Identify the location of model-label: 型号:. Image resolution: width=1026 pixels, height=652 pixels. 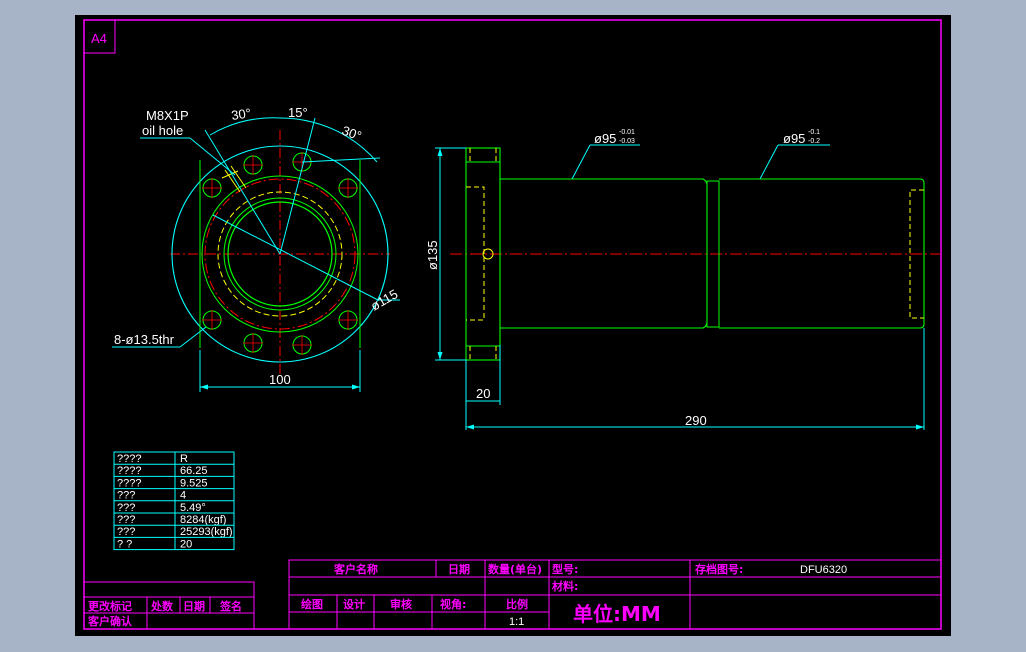
(565, 569).